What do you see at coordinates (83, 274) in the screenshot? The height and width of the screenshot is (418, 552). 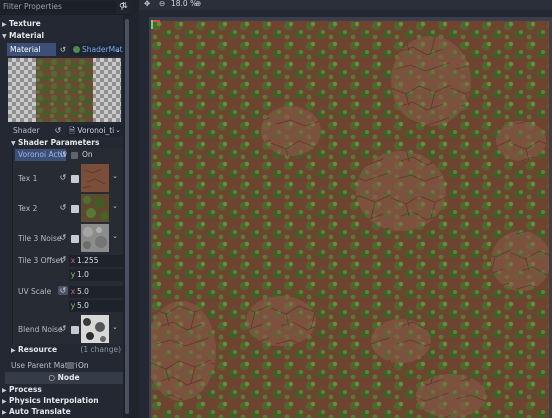 I see `field-value: 1.0` at bounding box center [83, 274].